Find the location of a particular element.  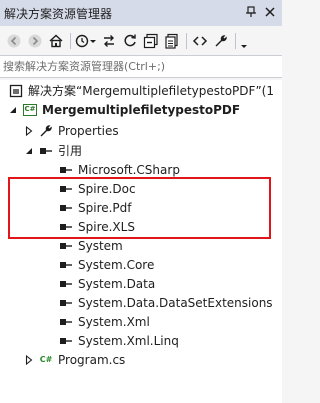

csharp-project-badge: C# is located at coordinates (30, 109).